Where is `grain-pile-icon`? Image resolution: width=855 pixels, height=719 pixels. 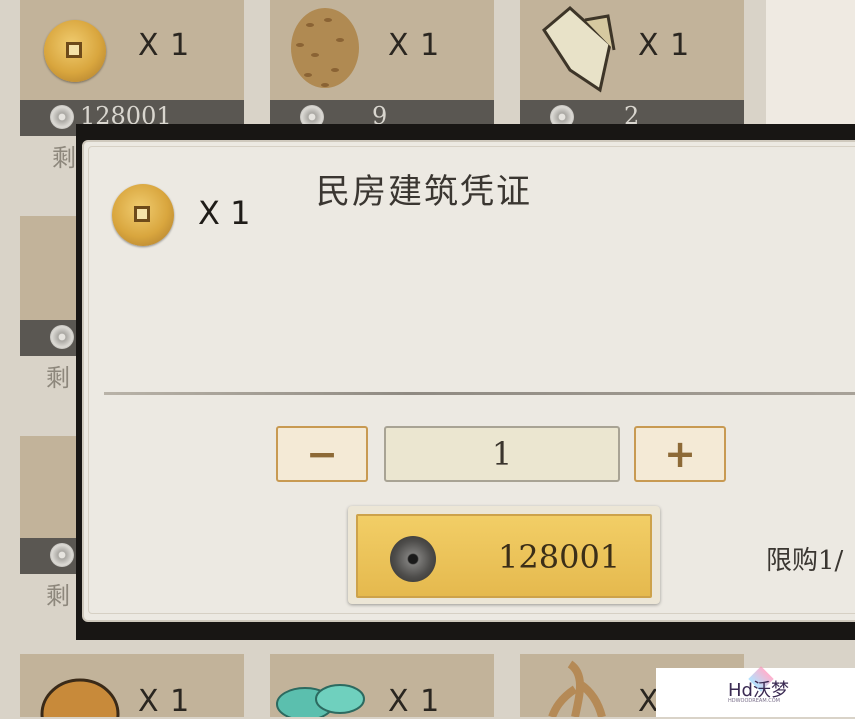
grain-pile-icon is located at coordinates (325, 48).